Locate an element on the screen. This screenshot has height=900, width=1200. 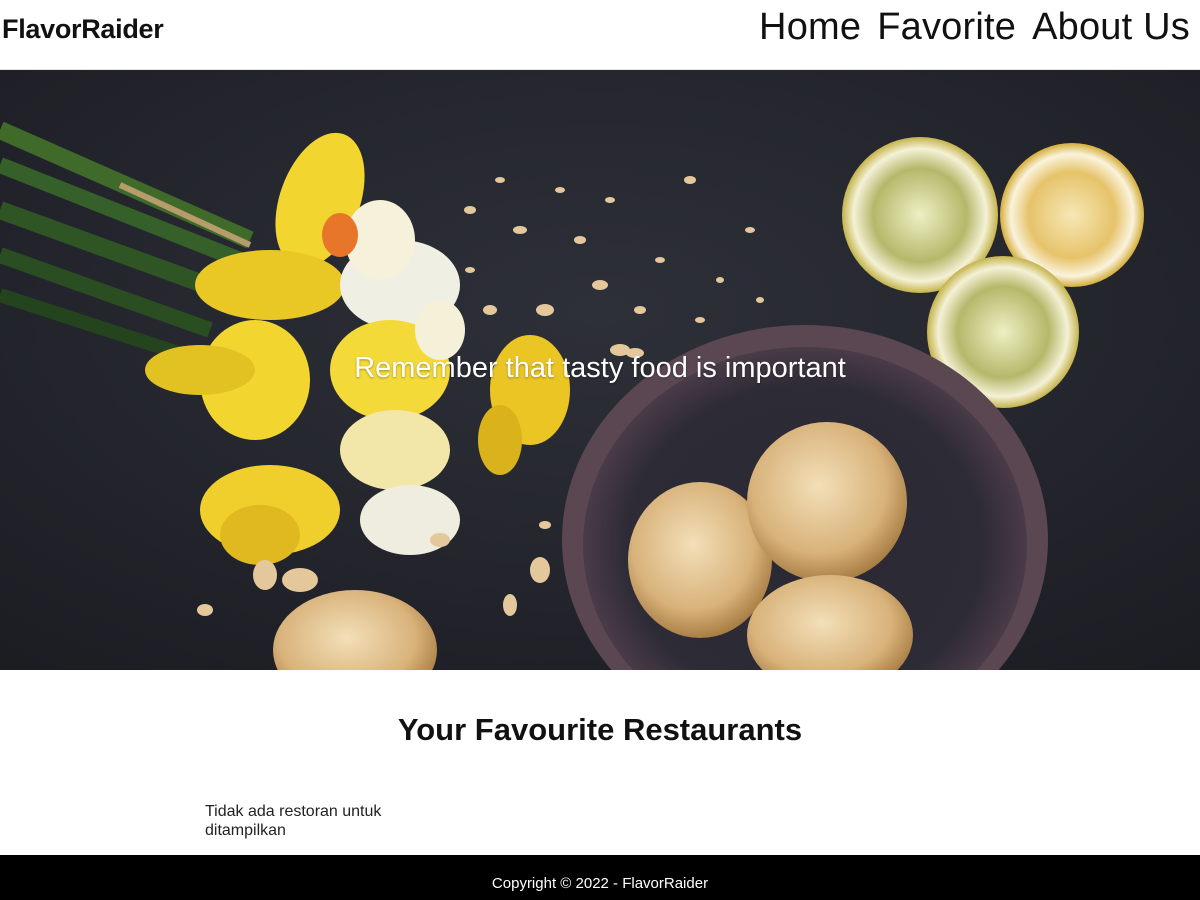
hero-tagline: Remember that tasty food is important is located at coordinates (600, 368).